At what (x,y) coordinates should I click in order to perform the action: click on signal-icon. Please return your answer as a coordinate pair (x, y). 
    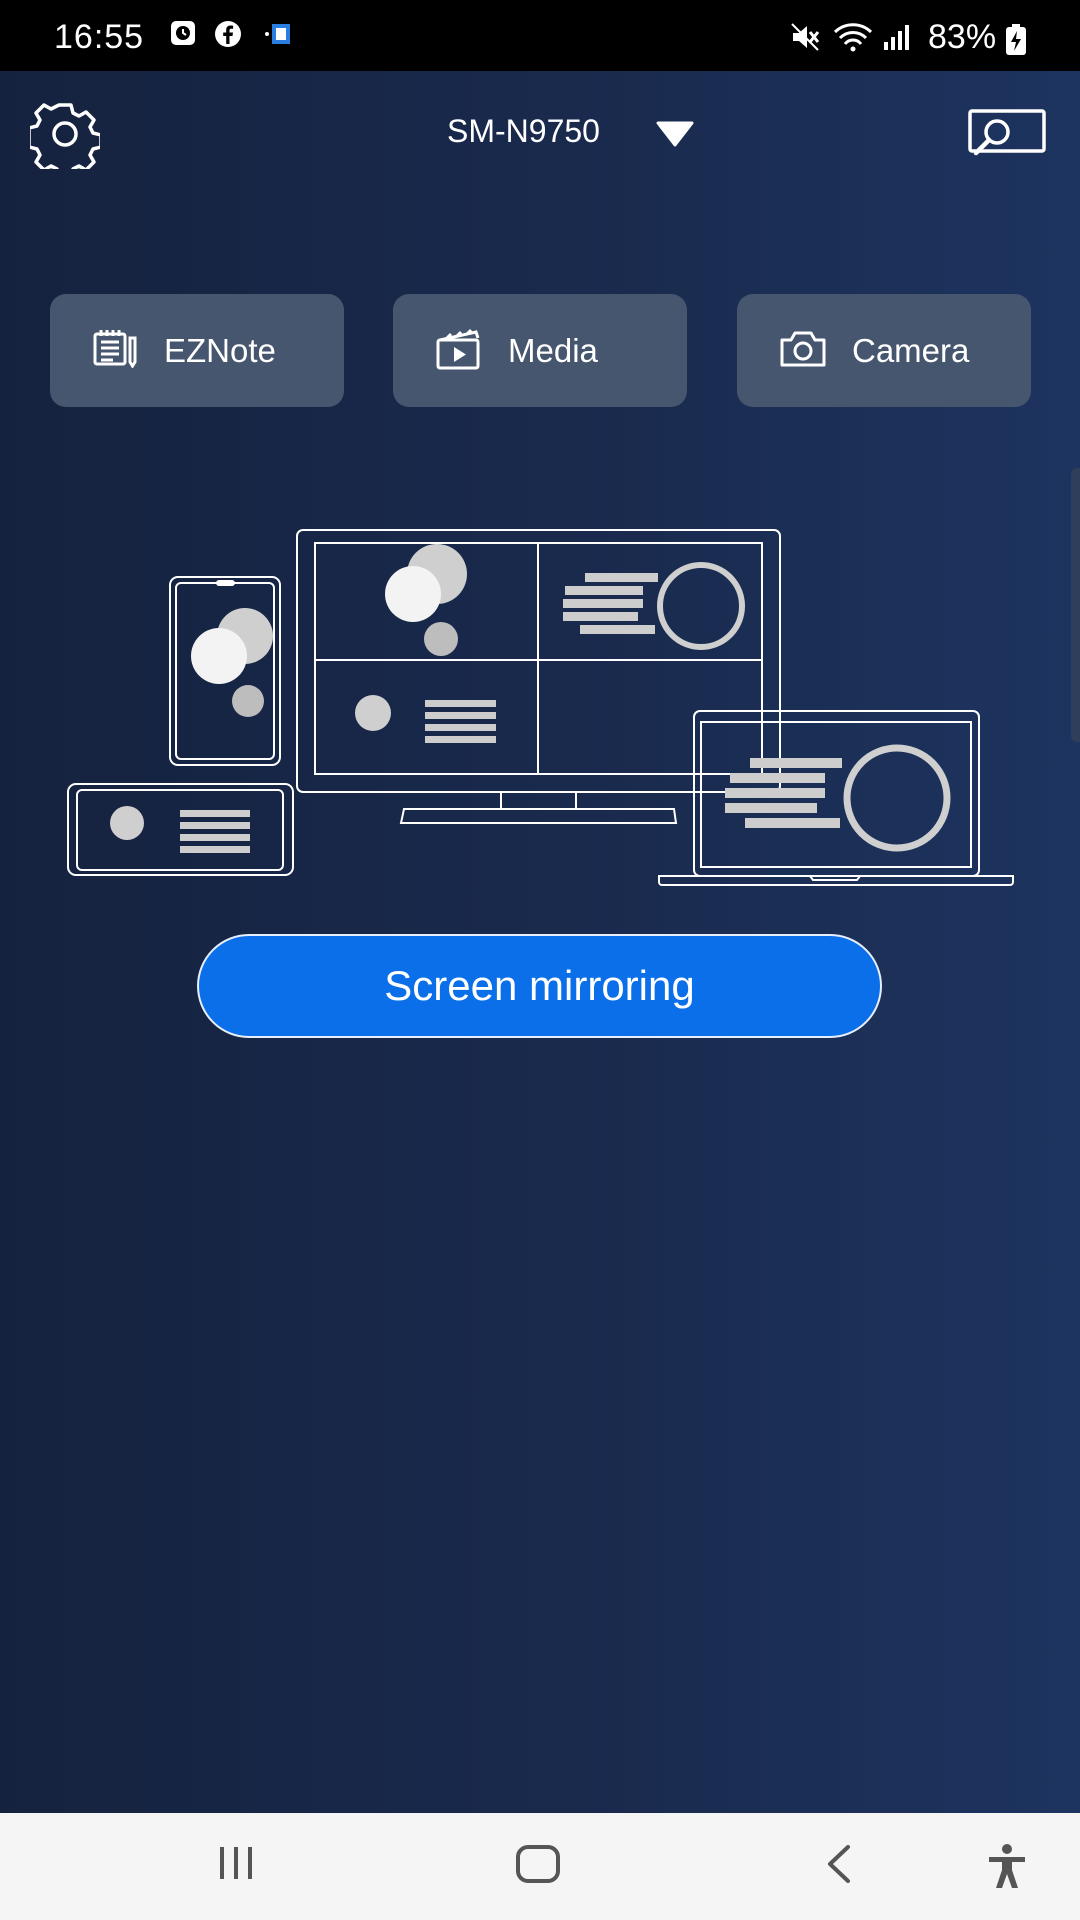
    Looking at the image, I should click on (898, 39).